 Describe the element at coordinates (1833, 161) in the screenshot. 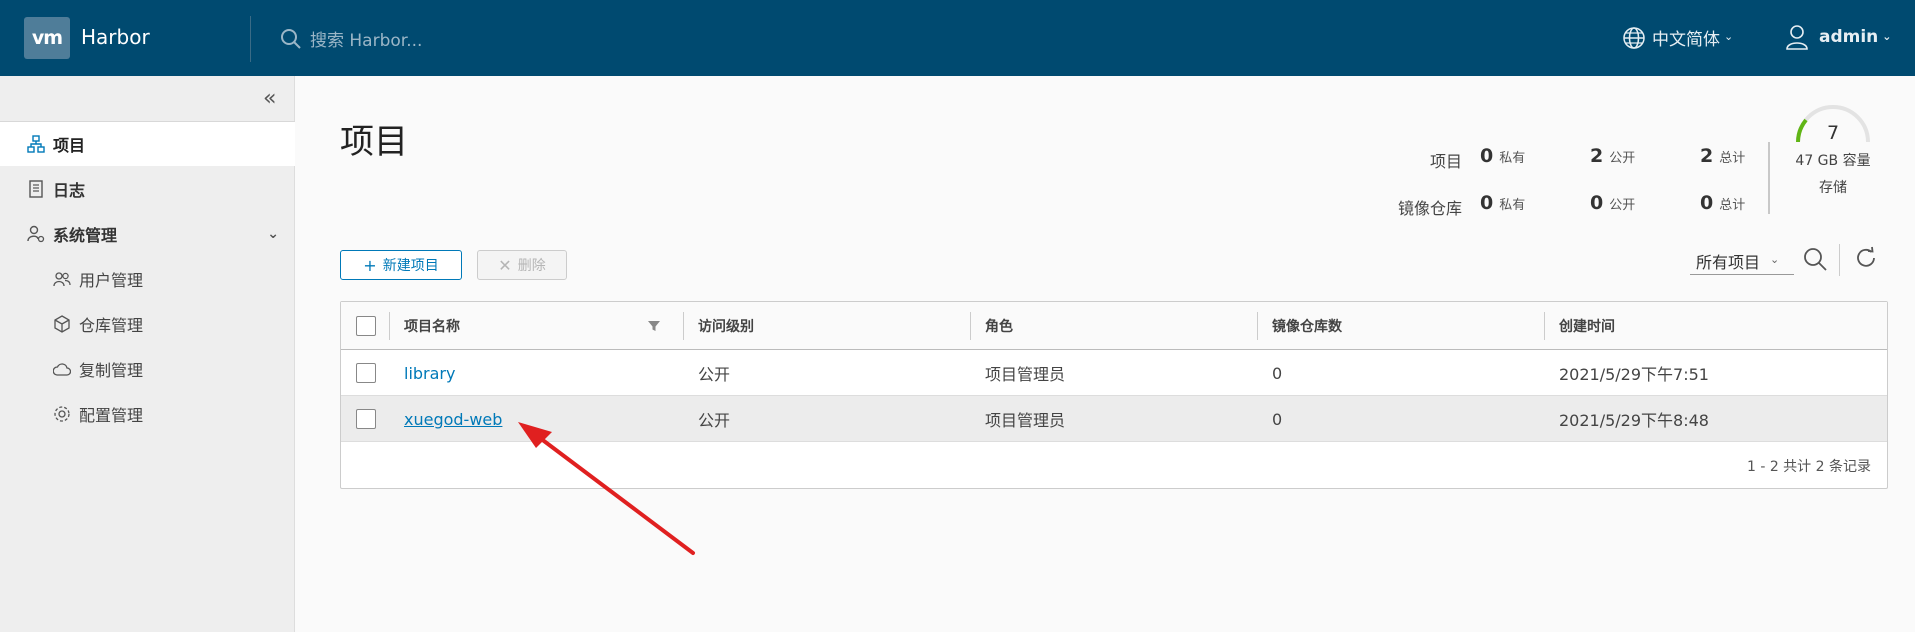

I see `storage-capacity: 47 GB 容量` at that location.